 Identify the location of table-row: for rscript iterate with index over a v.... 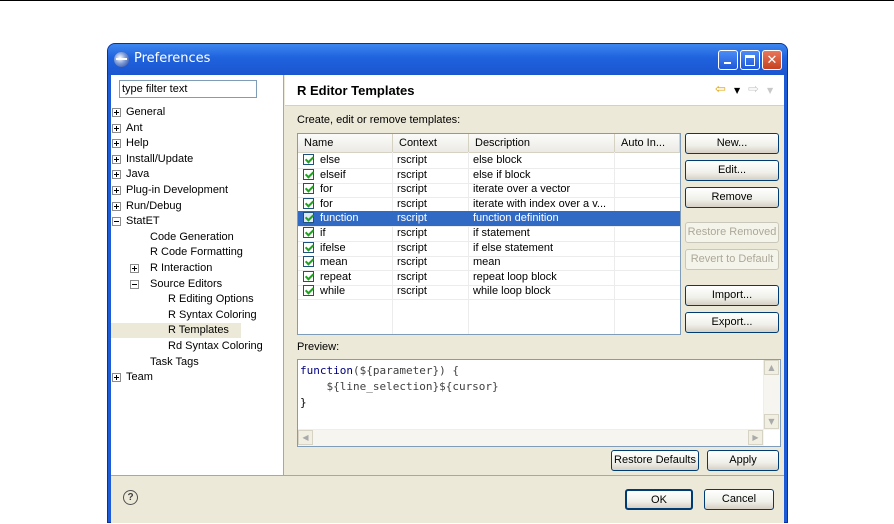
(489, 205).